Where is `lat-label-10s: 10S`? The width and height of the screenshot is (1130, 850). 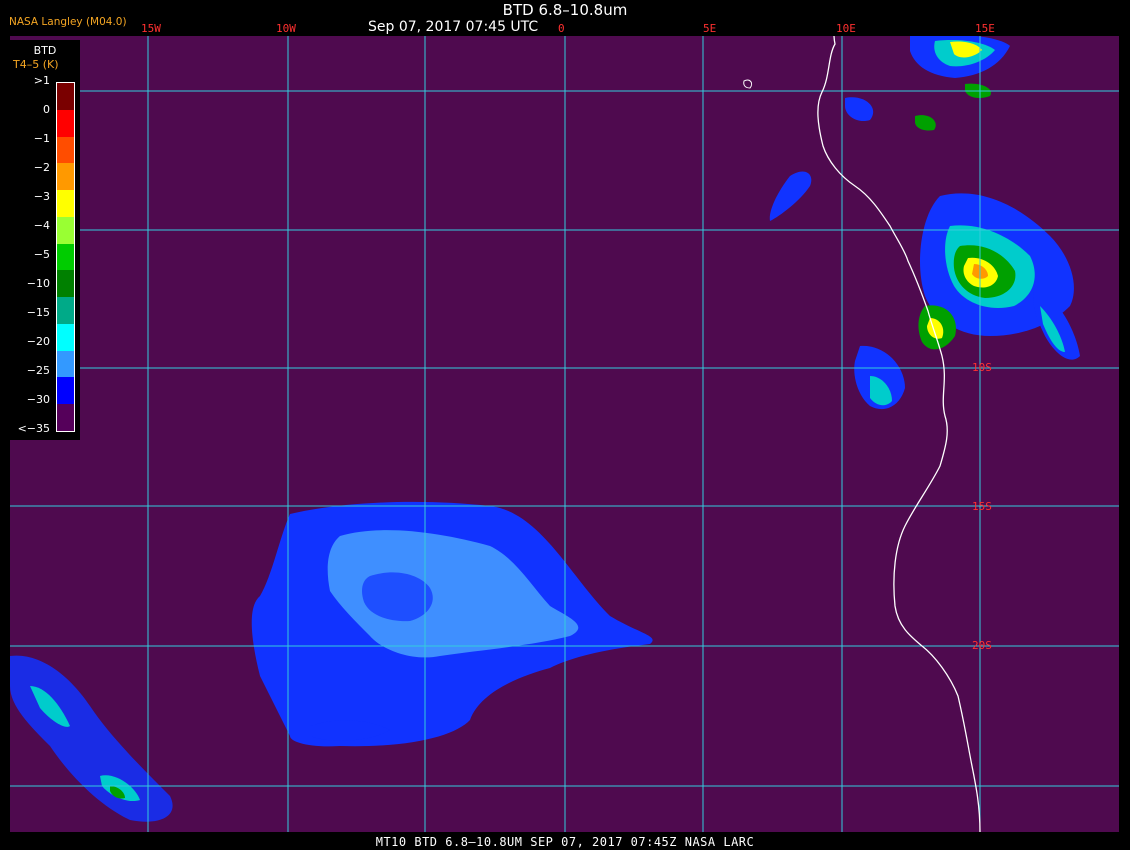
lat-label-10s: 10S is located at coordinates (982, 367).